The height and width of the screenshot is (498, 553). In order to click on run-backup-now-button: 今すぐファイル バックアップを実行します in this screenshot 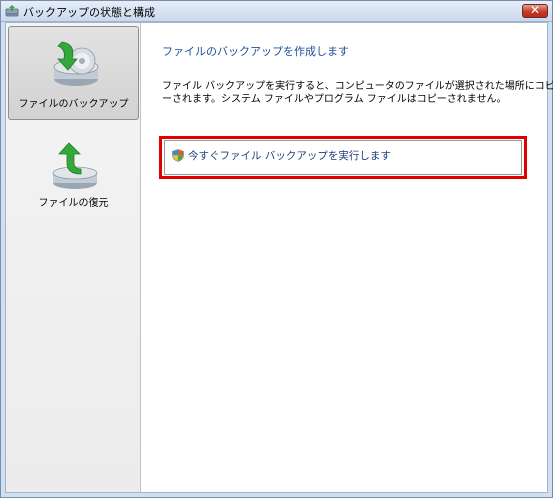, I will do `click(343, 157)`.